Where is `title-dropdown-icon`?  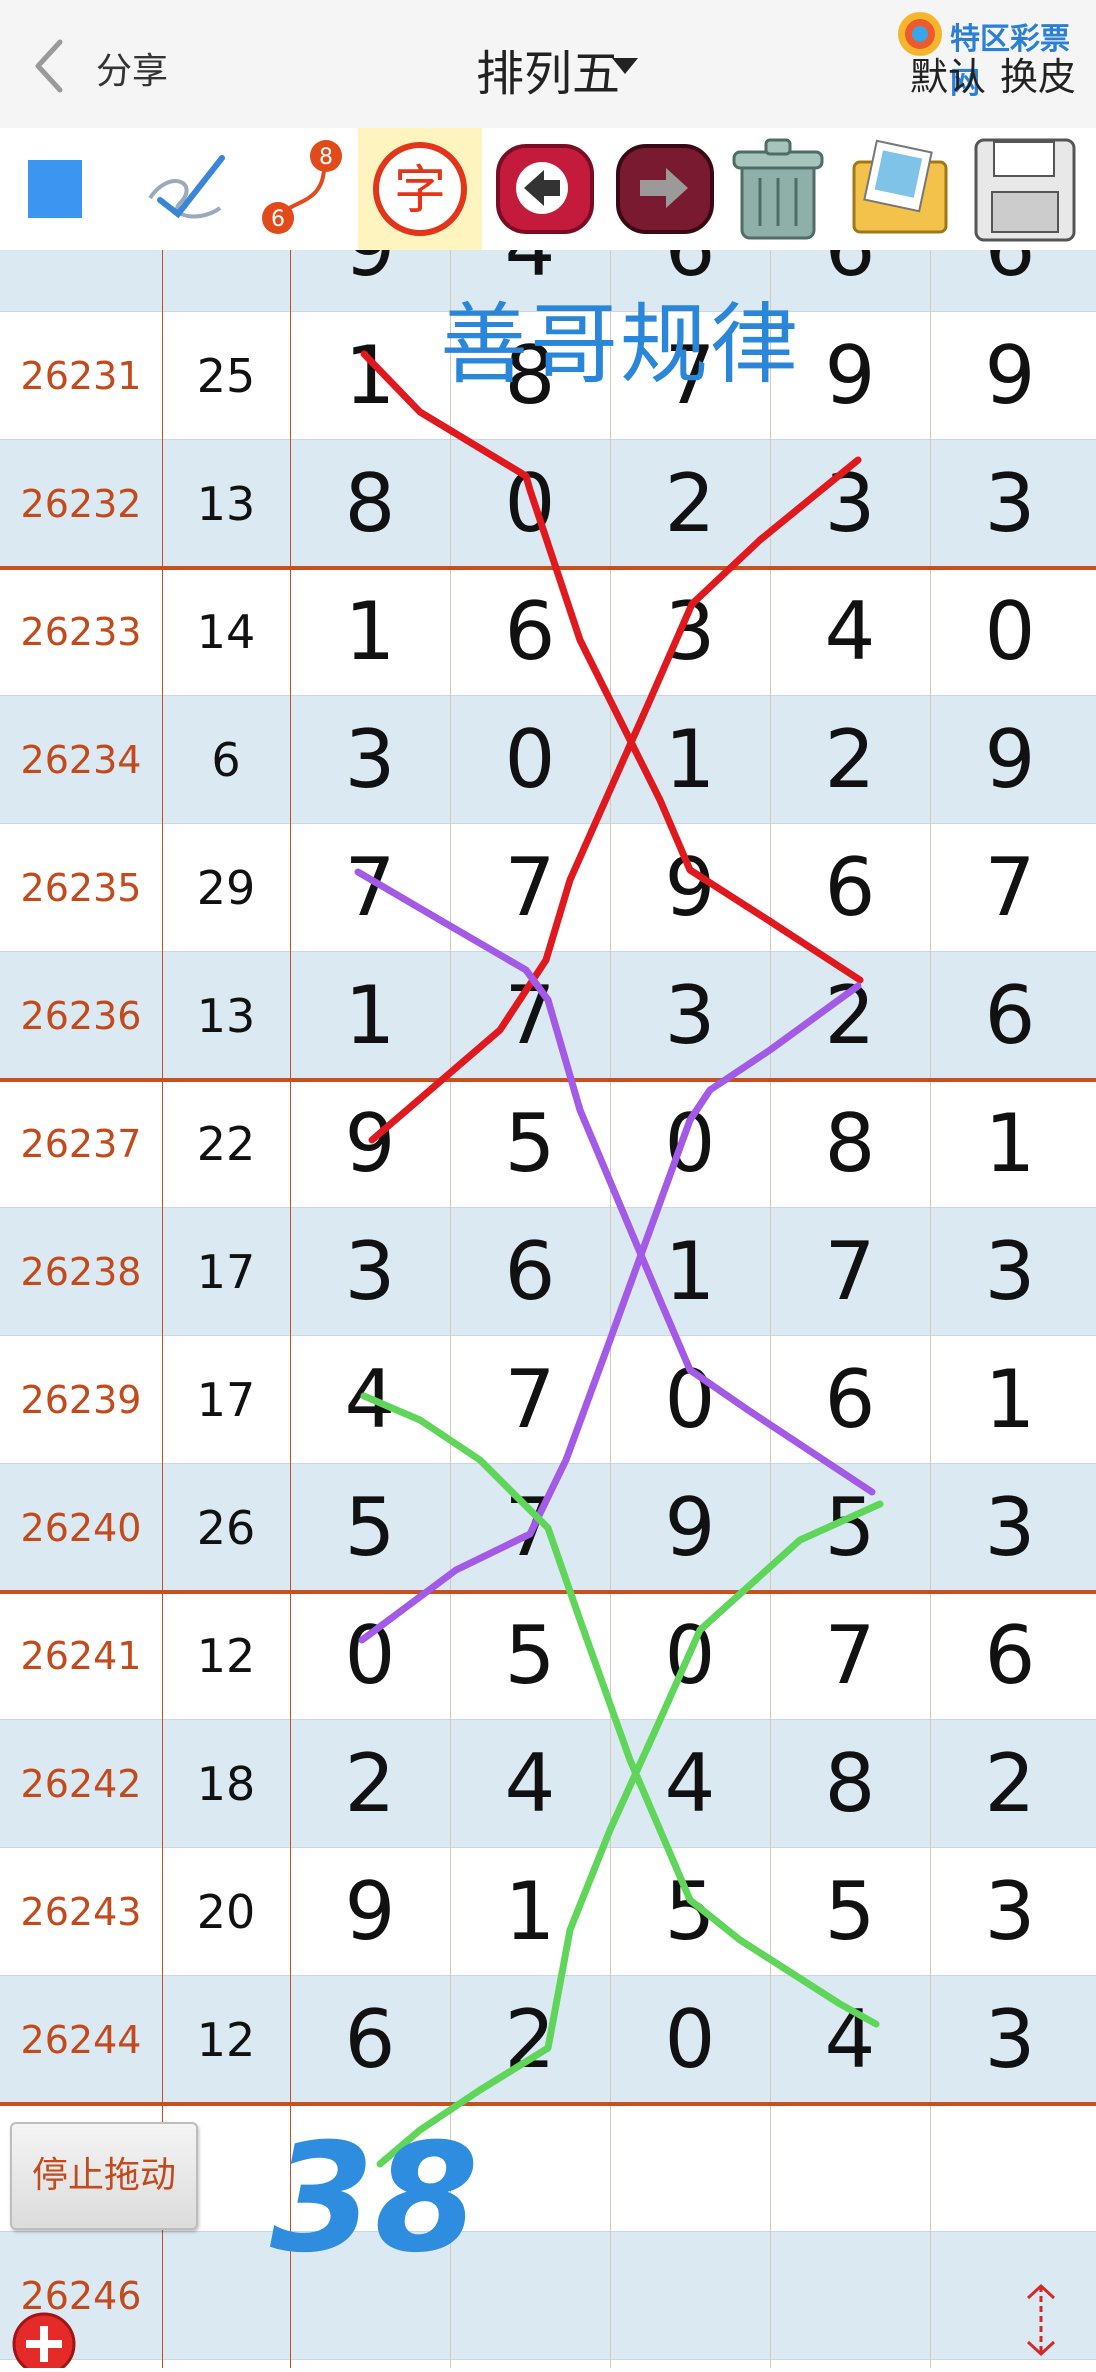 title-dropdown-icon is located at coordinates (625, 66).